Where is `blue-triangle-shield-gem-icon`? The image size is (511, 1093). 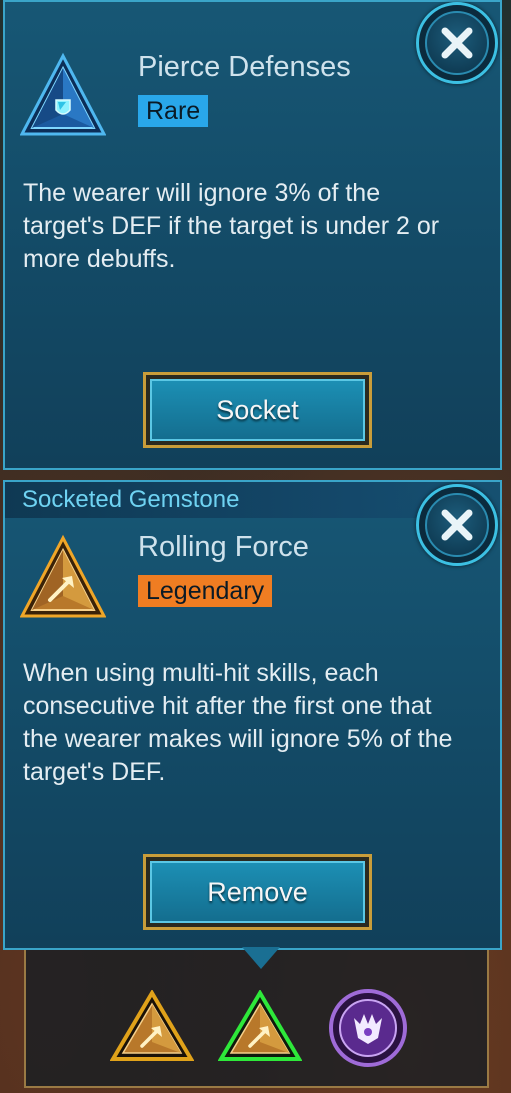
blue-triangle-shield-gem-icon is located at coordinates (63, 94).